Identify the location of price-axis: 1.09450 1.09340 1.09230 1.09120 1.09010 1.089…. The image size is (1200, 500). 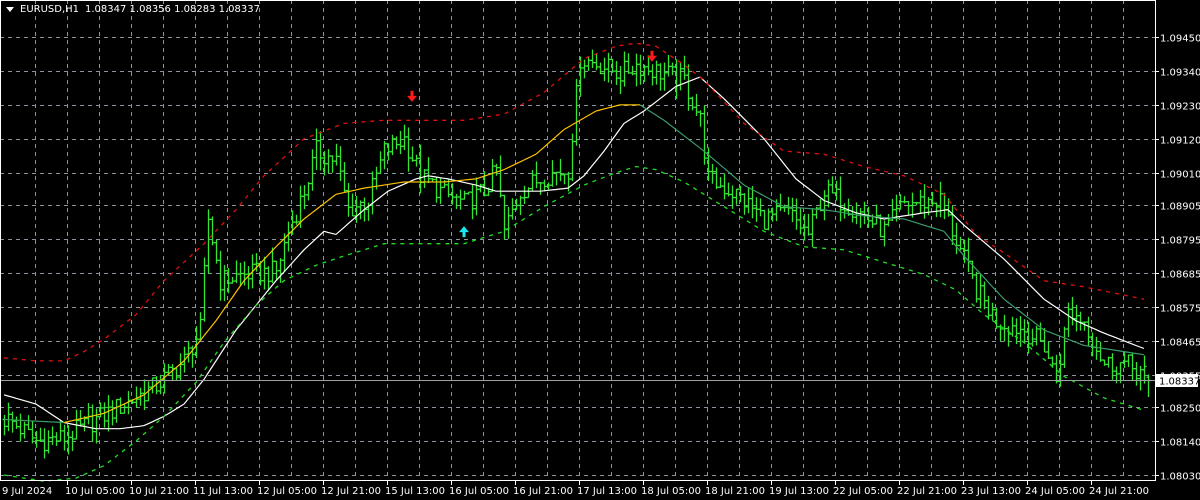
(1177, 258).